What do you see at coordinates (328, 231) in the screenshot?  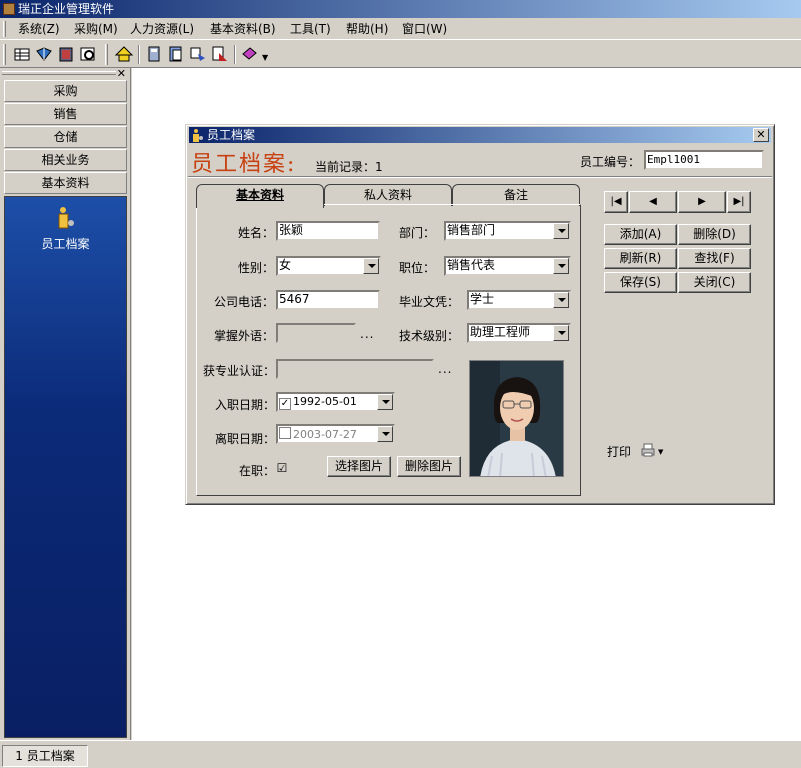 I see `name-input: 张颖` at bounding box center [328, 231].